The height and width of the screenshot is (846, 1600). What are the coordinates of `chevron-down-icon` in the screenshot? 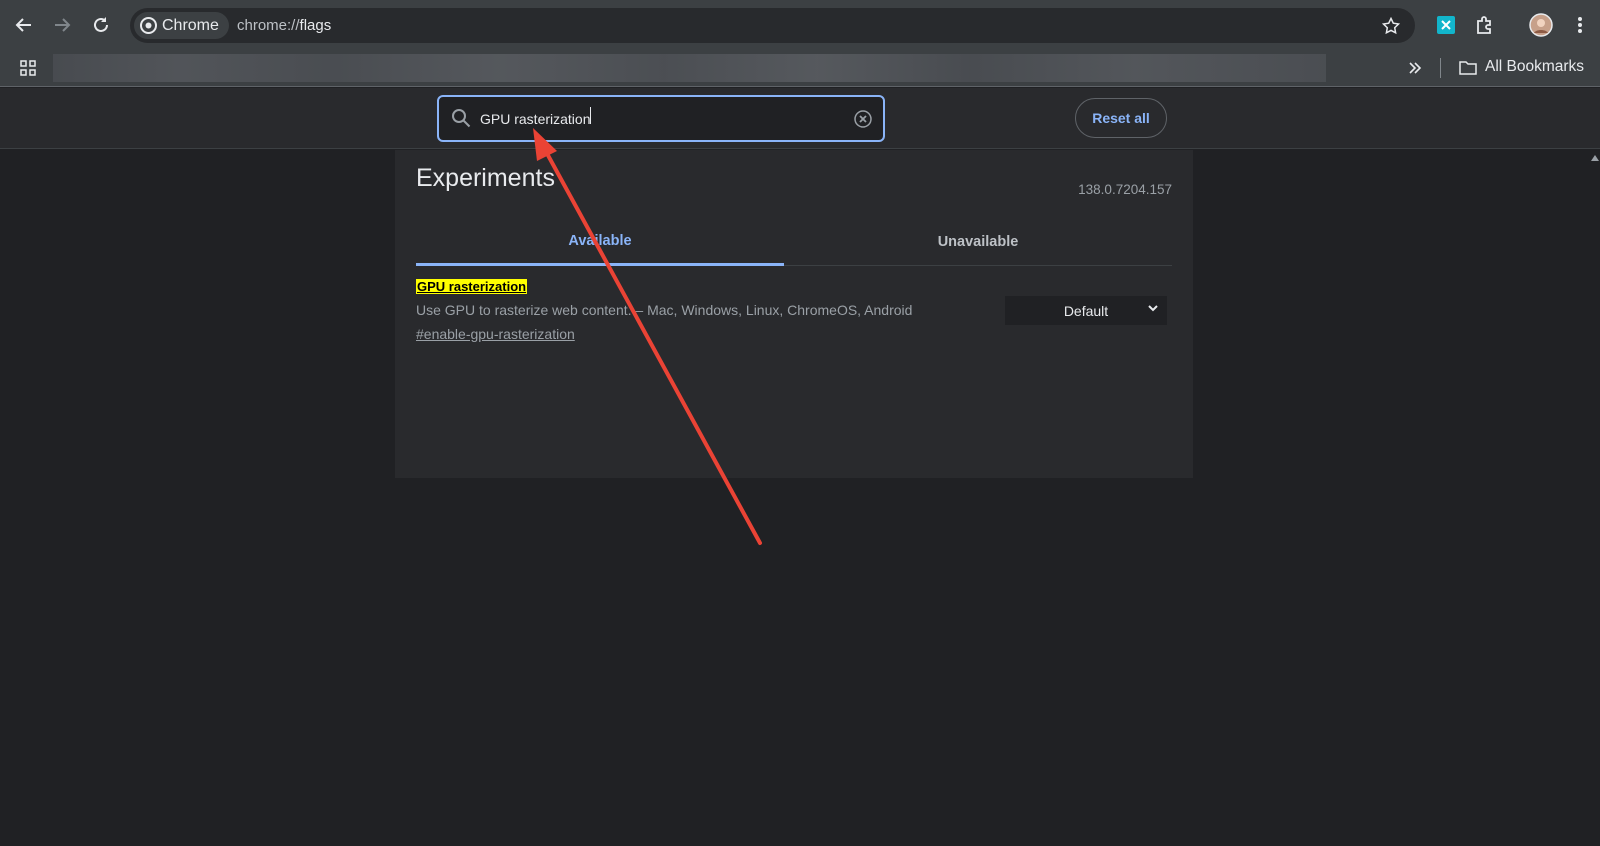 It's located at (1153, 308).